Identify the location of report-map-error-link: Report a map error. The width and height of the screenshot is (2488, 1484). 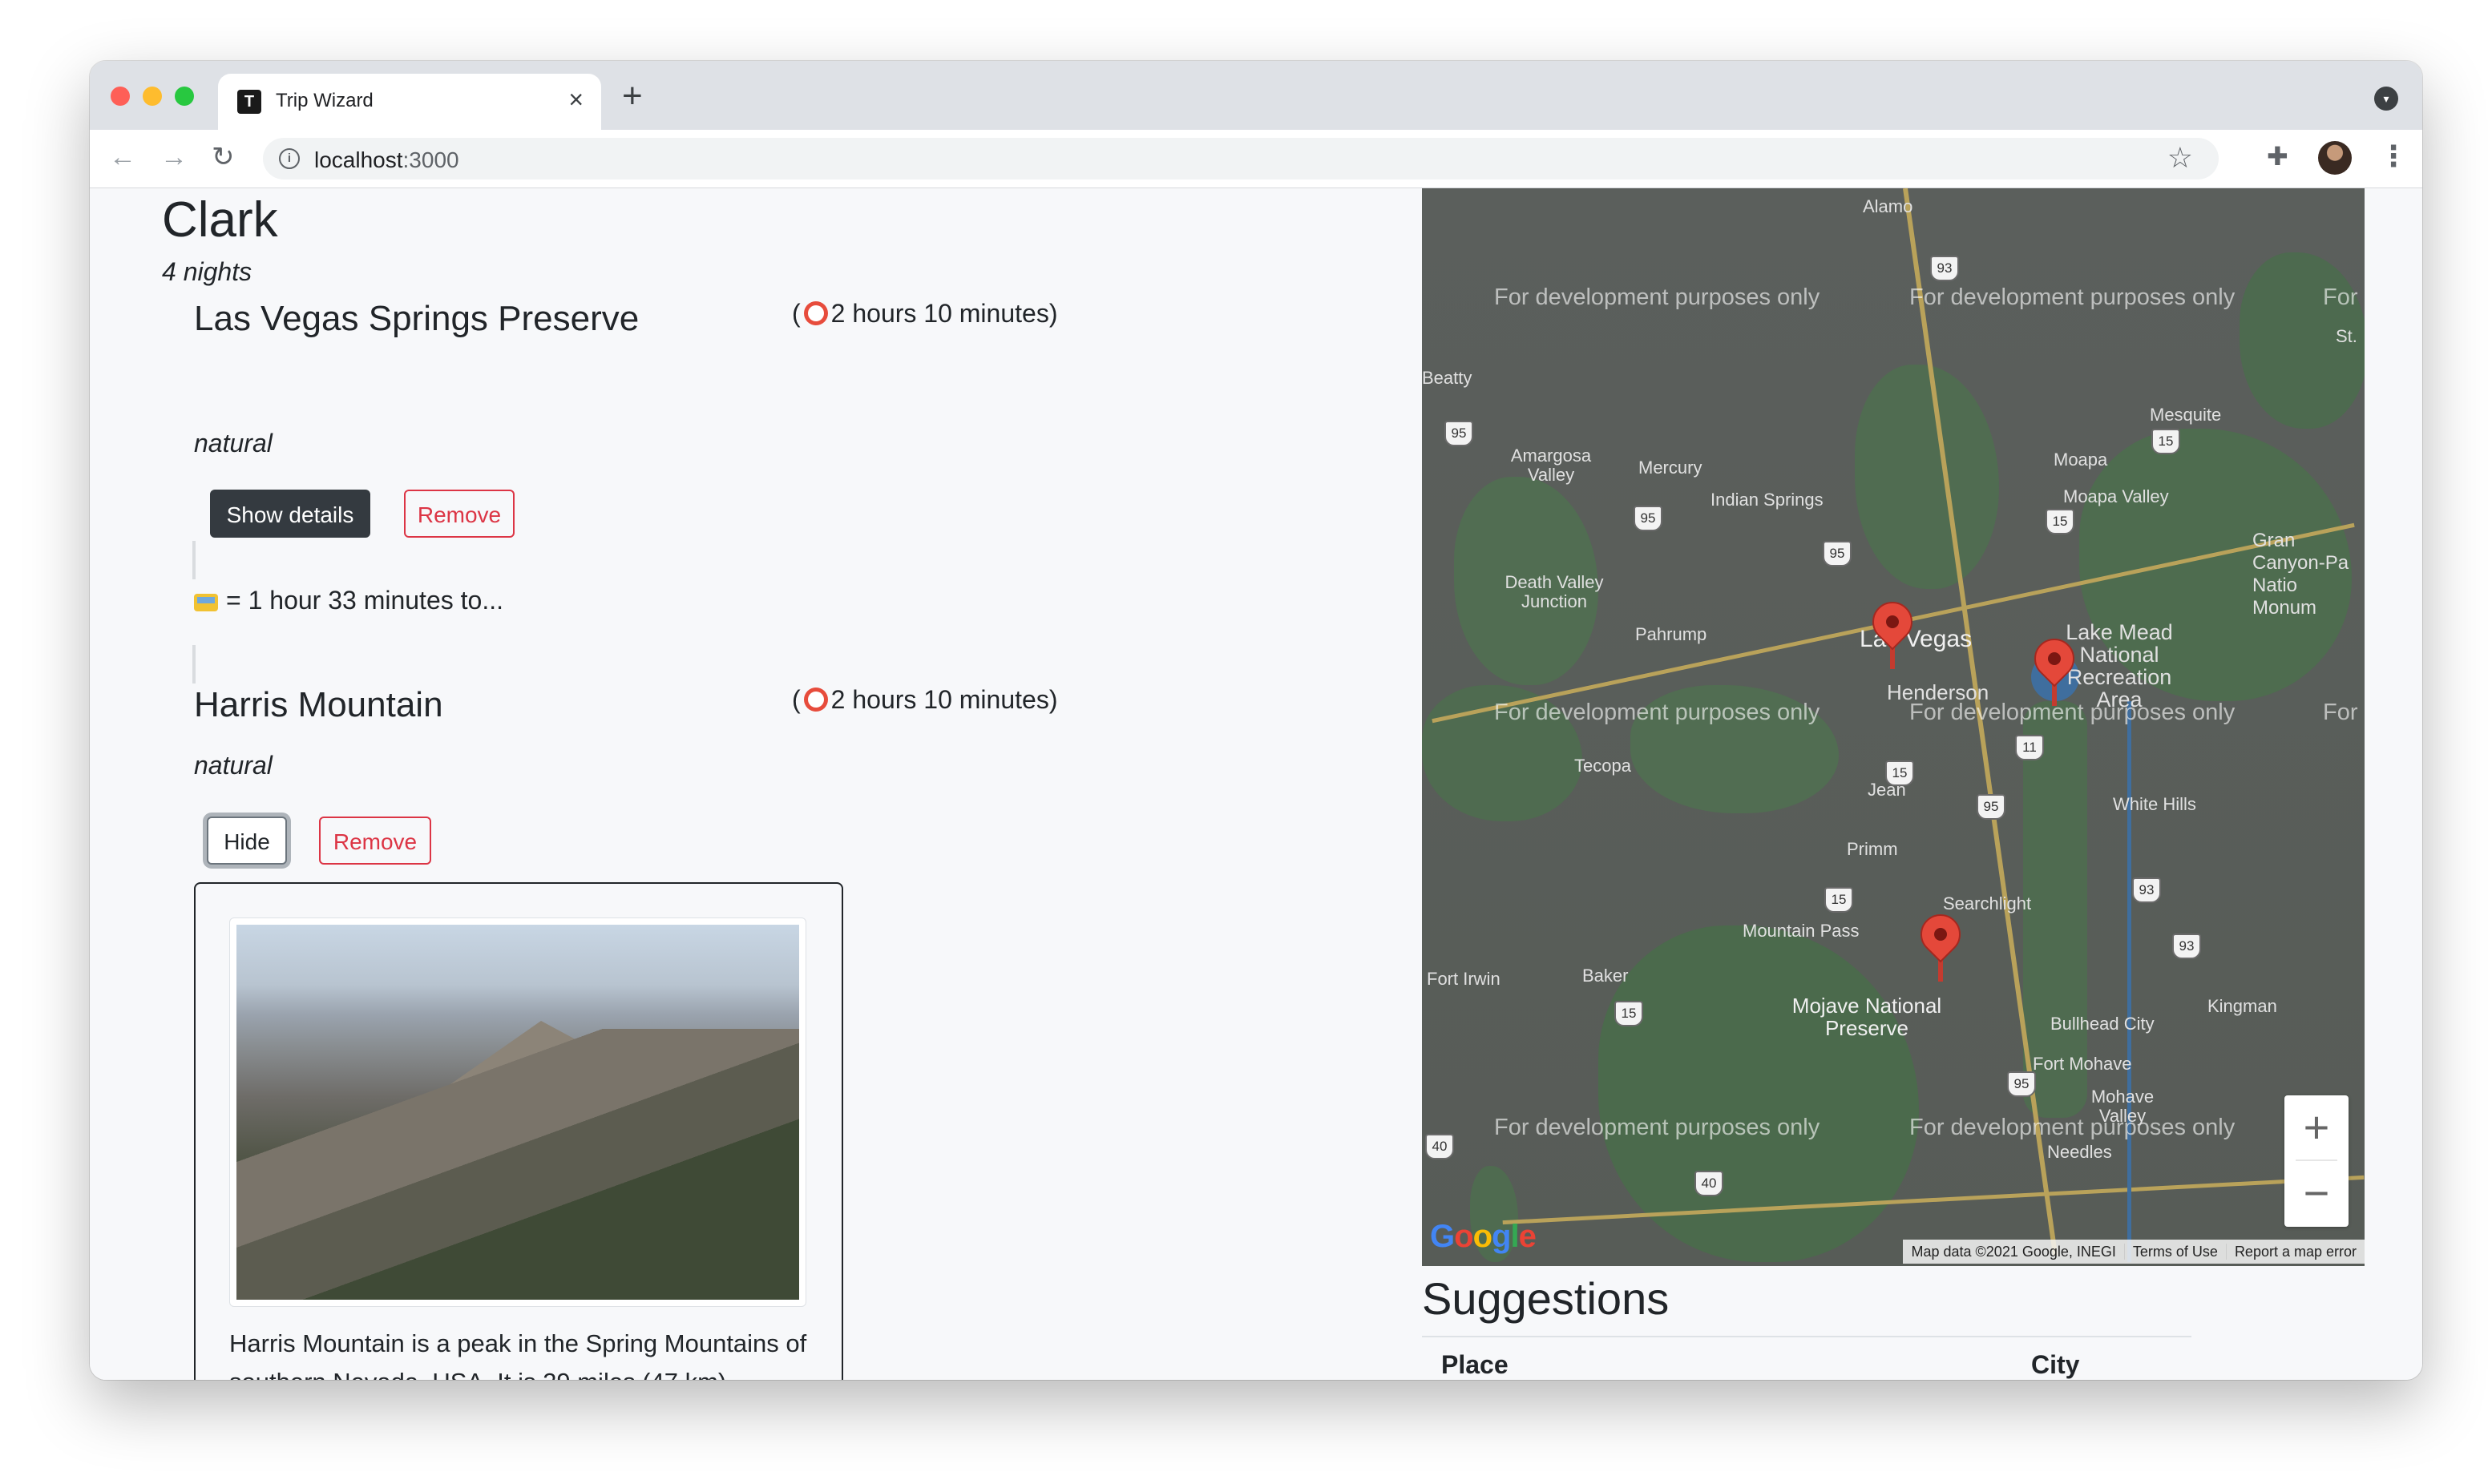
(2295, 1252).